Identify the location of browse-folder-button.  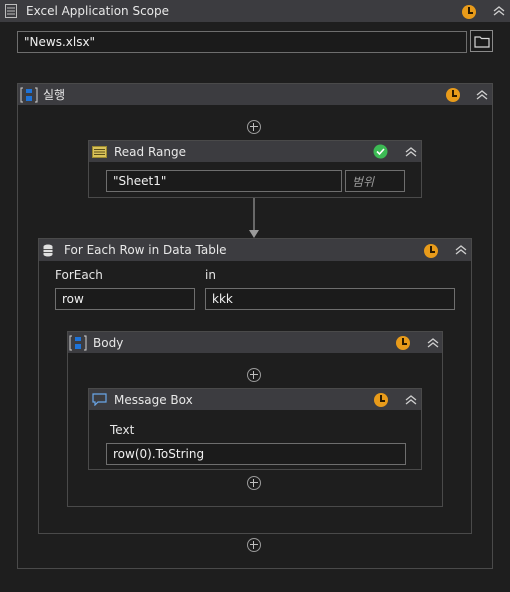
(481, 41).